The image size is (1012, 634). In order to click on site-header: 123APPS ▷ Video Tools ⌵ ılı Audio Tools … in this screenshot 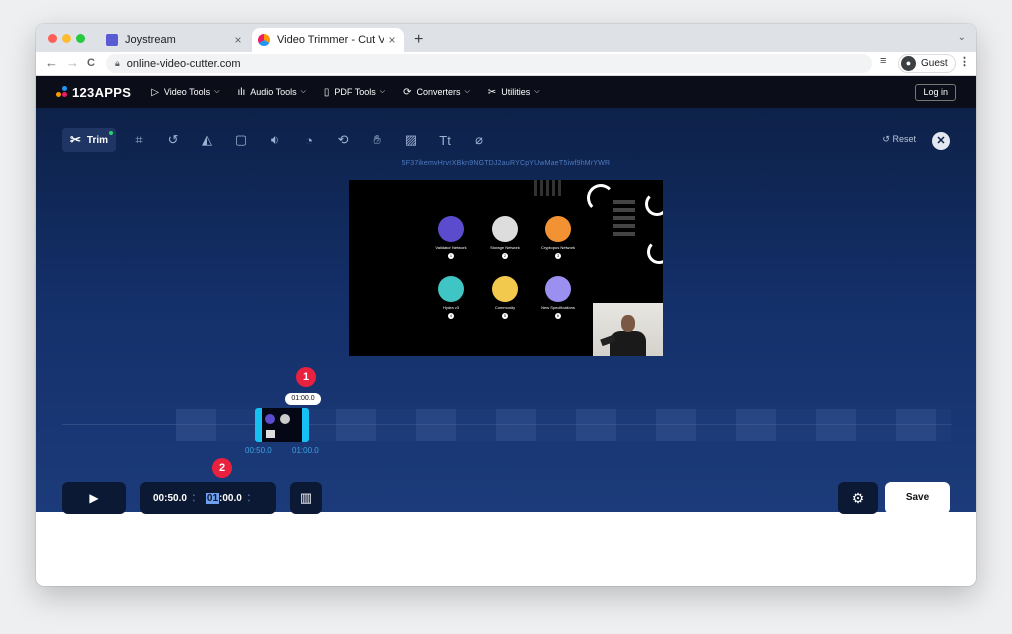, I will do `click(506, 92)`.